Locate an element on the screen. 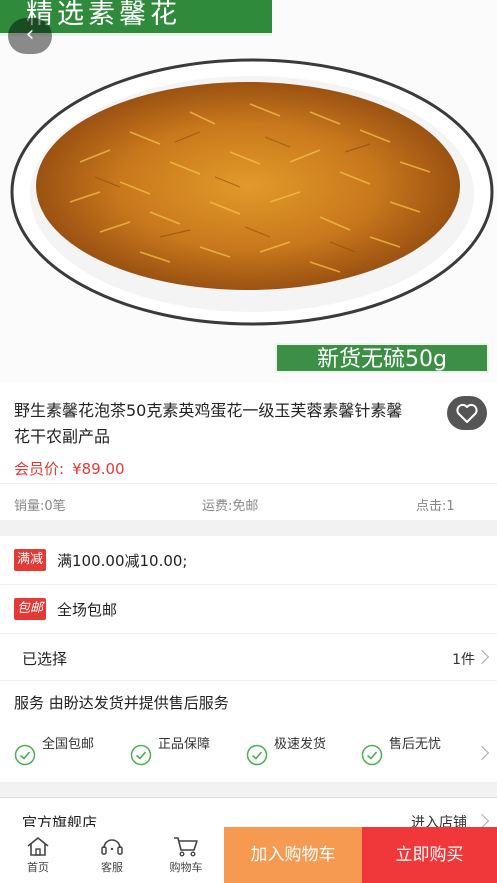 The height and width of the screenshot is (883, 497). chevron-left-icon: ‹ is located at coordinates (30, 34).